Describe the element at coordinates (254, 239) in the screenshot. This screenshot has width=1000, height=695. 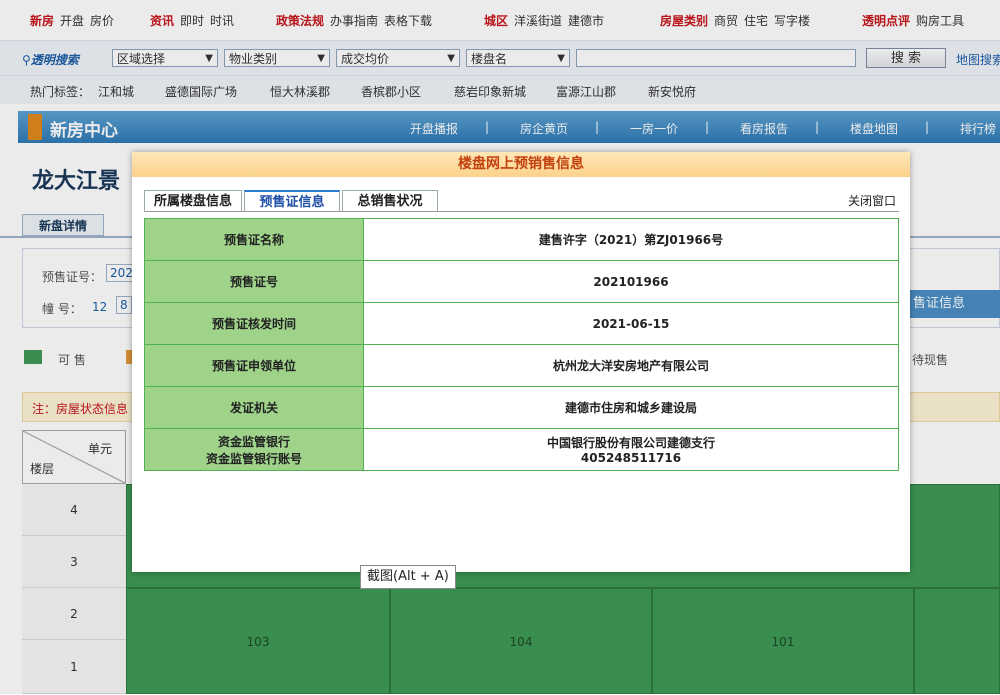
I see `row-key: 预售证名称` at that location.